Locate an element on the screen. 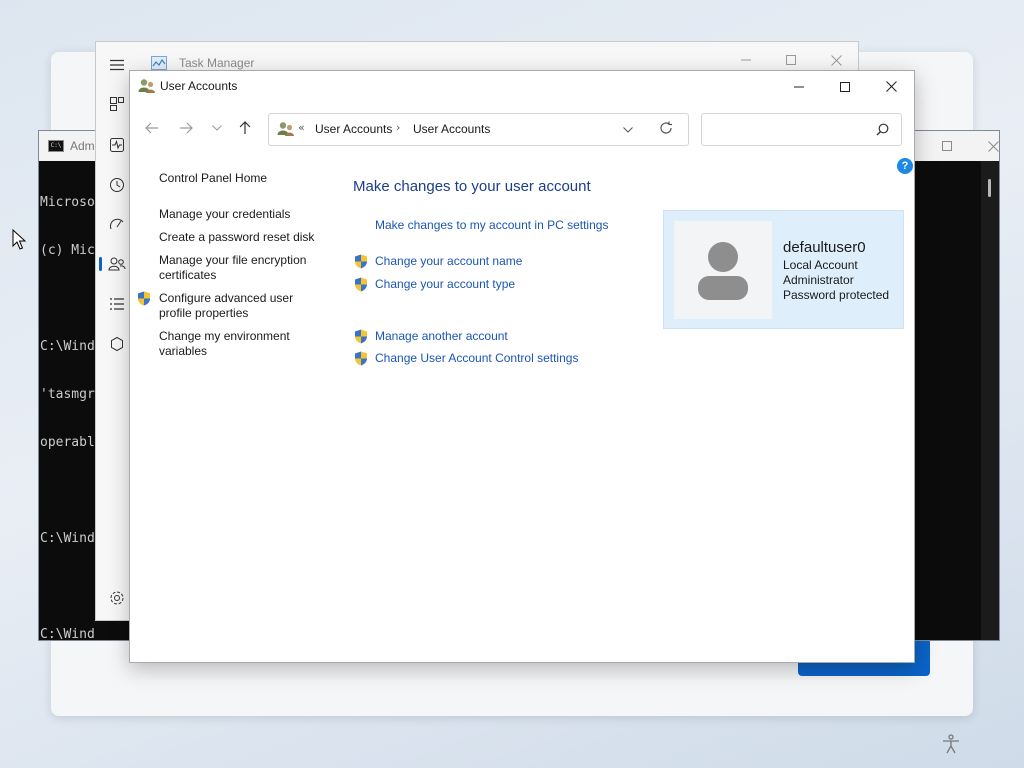 Image resolution: width=1024 pixels, height=768 pixels. address-bar: « User Accounts › User Accounts is located at coordinates (478, 129).